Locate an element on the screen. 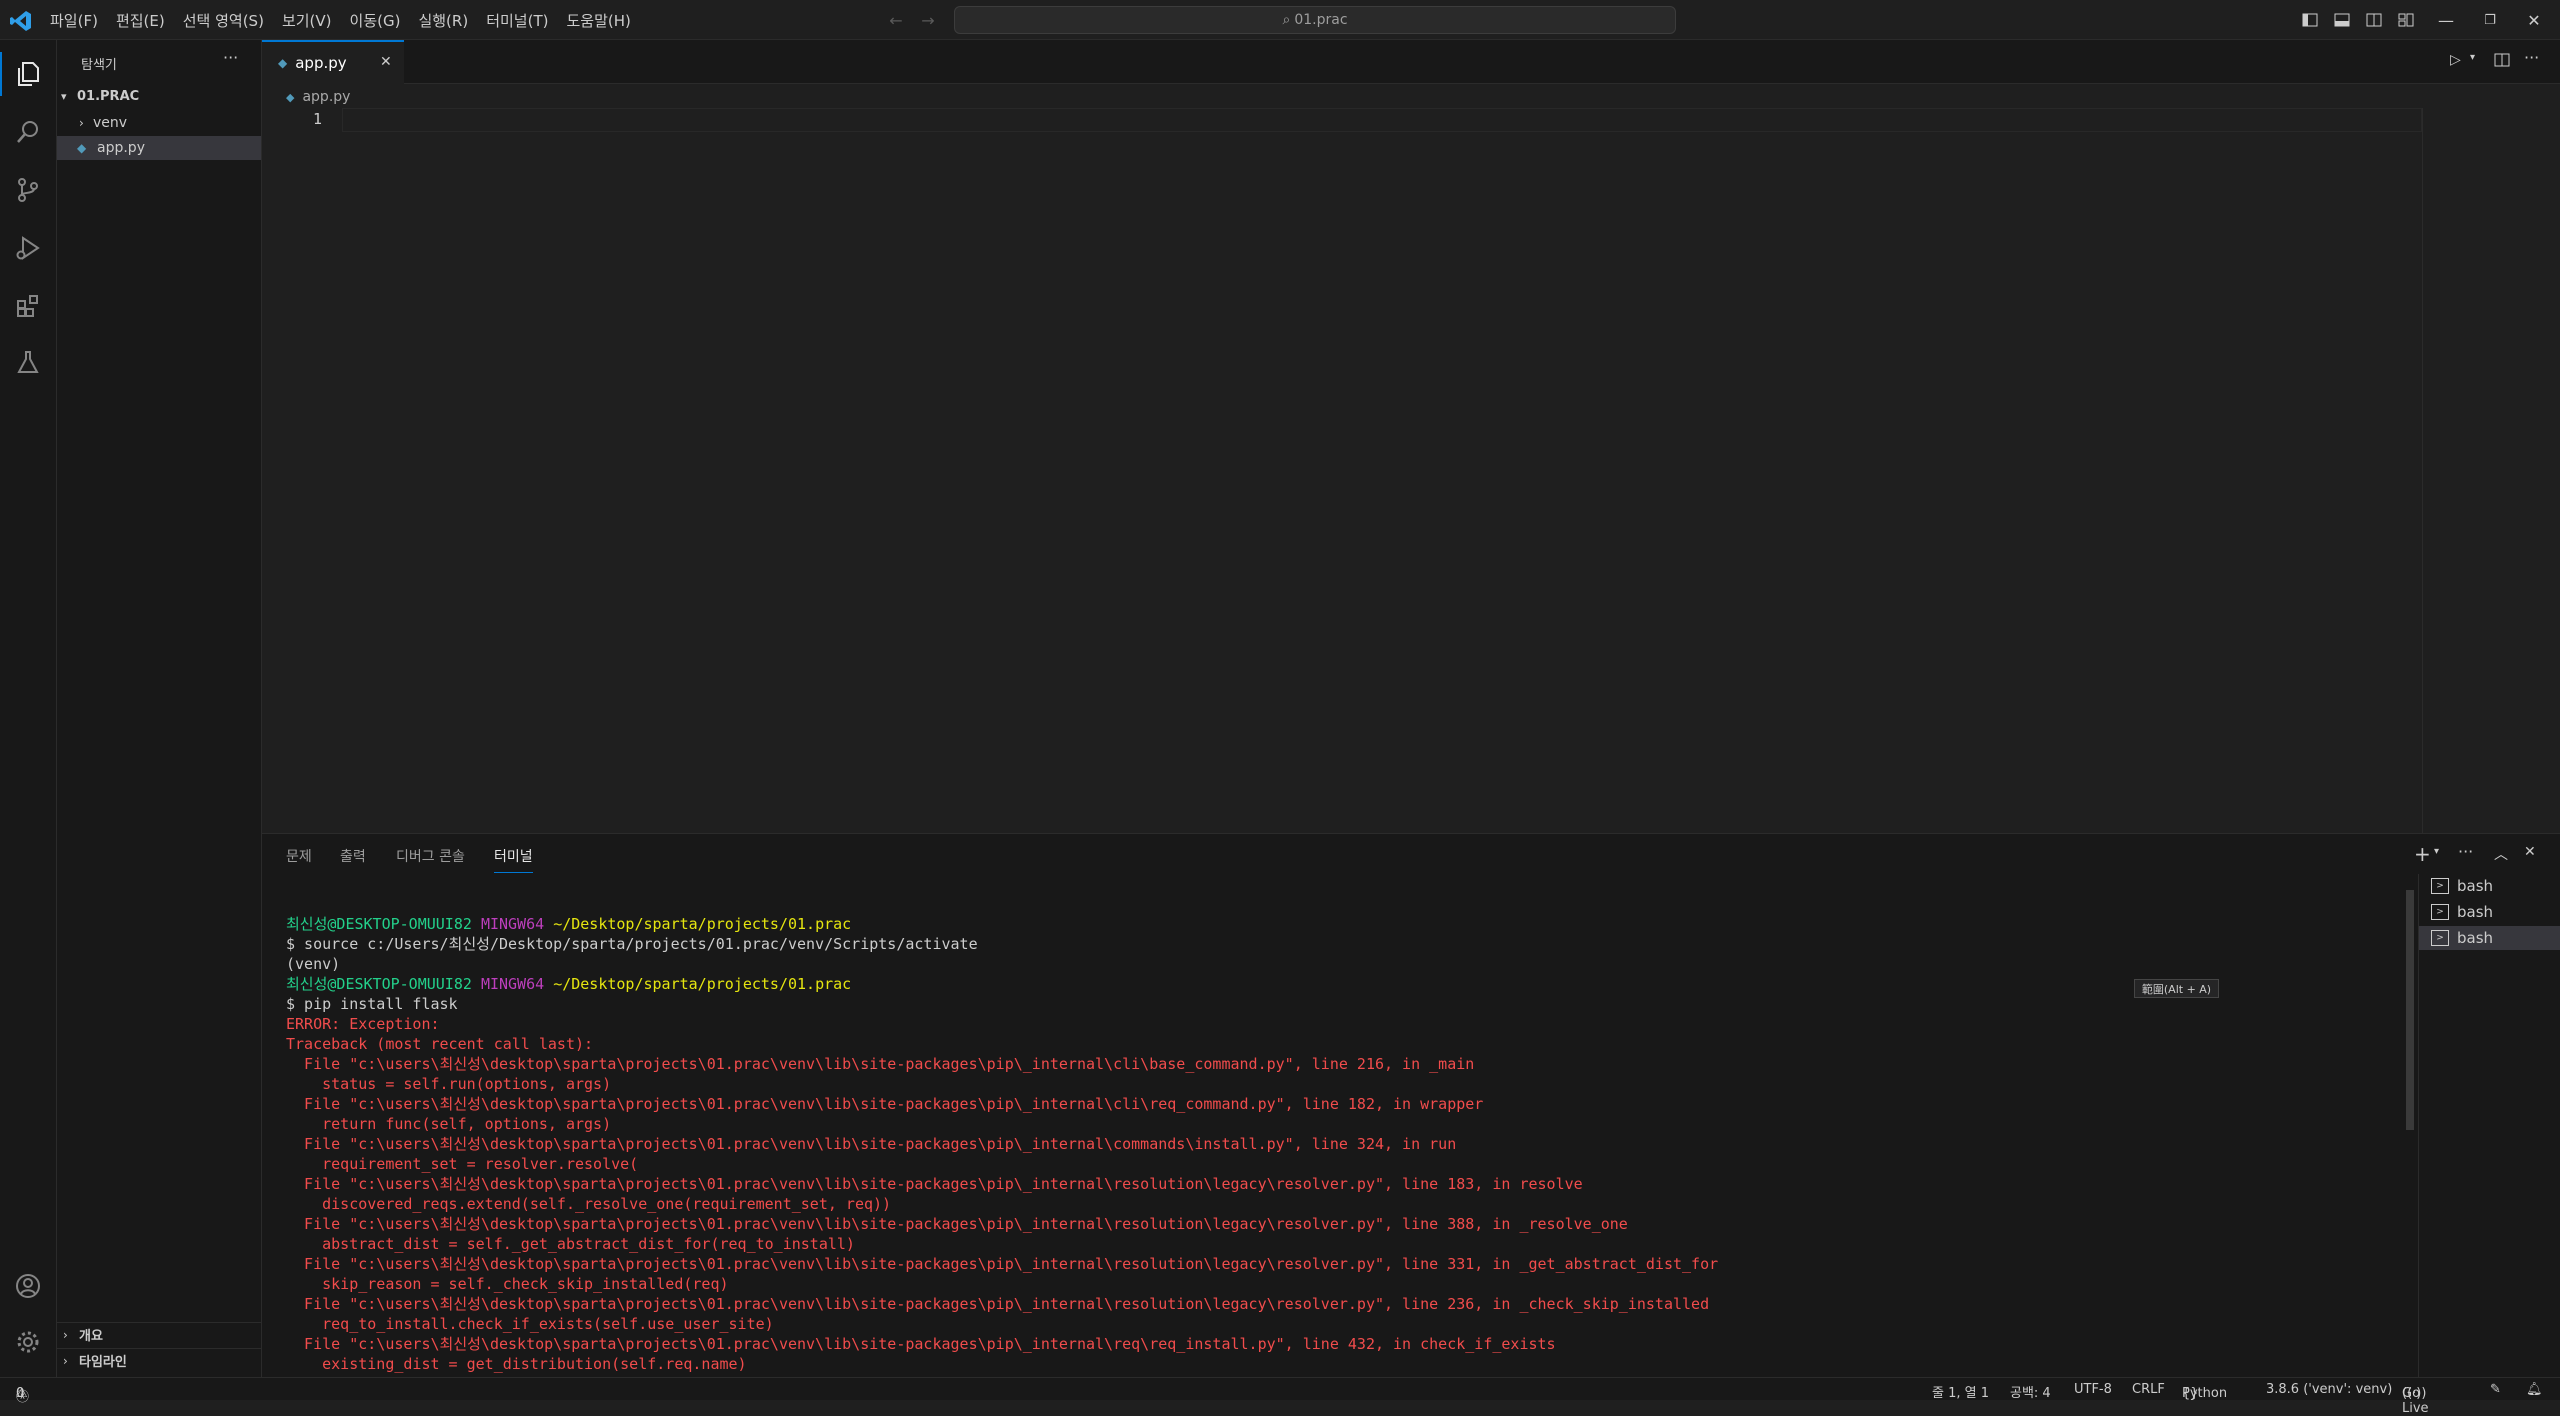  toggle-secondary-sidebar-icon is located at coordinates (2374, 20).